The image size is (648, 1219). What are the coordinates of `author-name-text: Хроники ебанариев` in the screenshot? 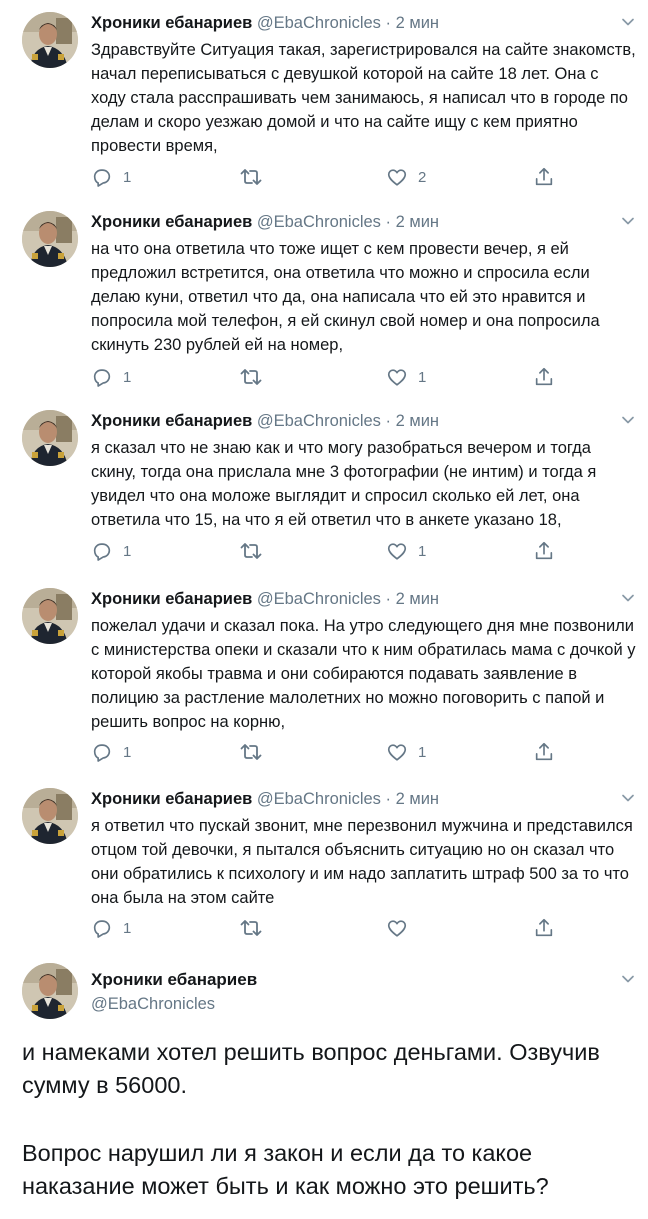 It's located at (174, 979).